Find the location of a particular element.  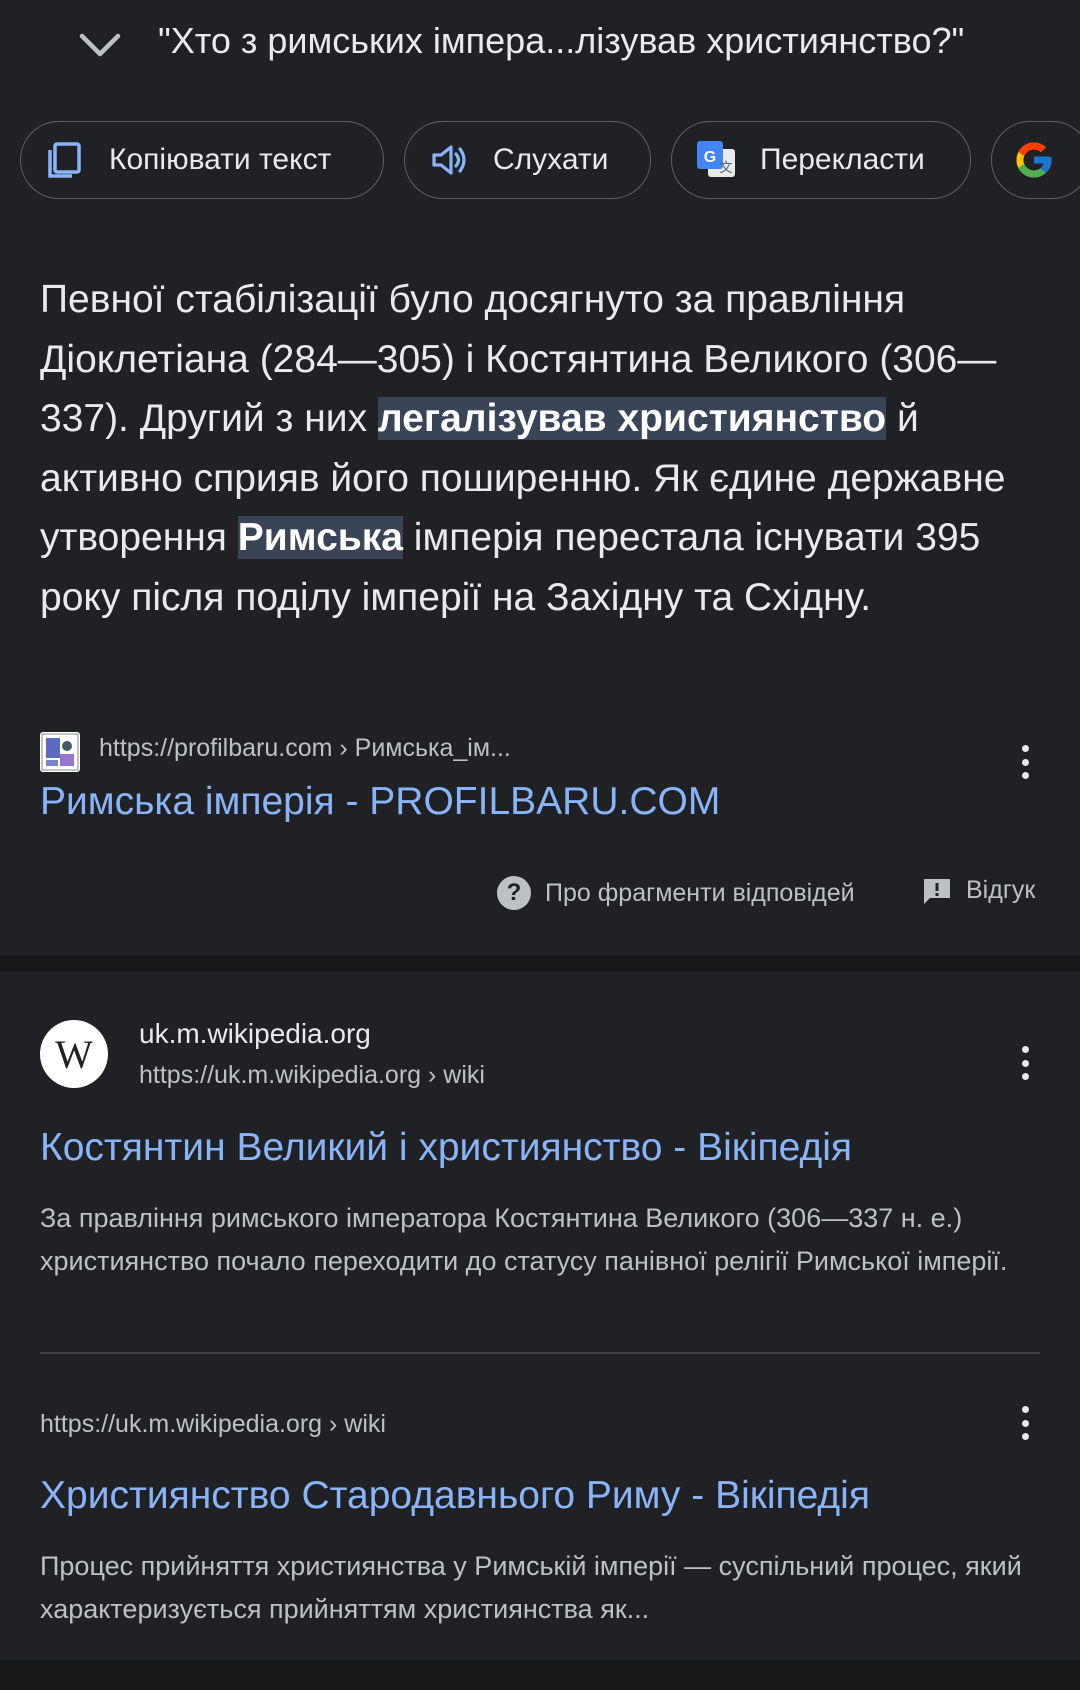

snippet-highlight: Римська is located at coordinates (320, 537).